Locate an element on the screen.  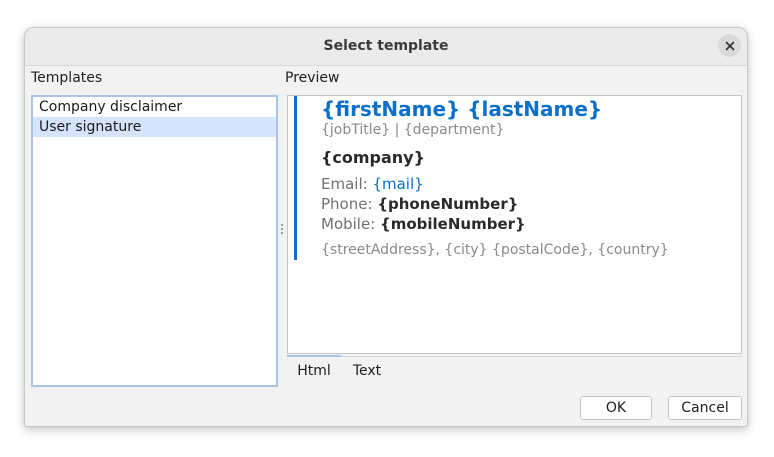
list-item-user-signature: User signature is located at coordinates (154, 127).